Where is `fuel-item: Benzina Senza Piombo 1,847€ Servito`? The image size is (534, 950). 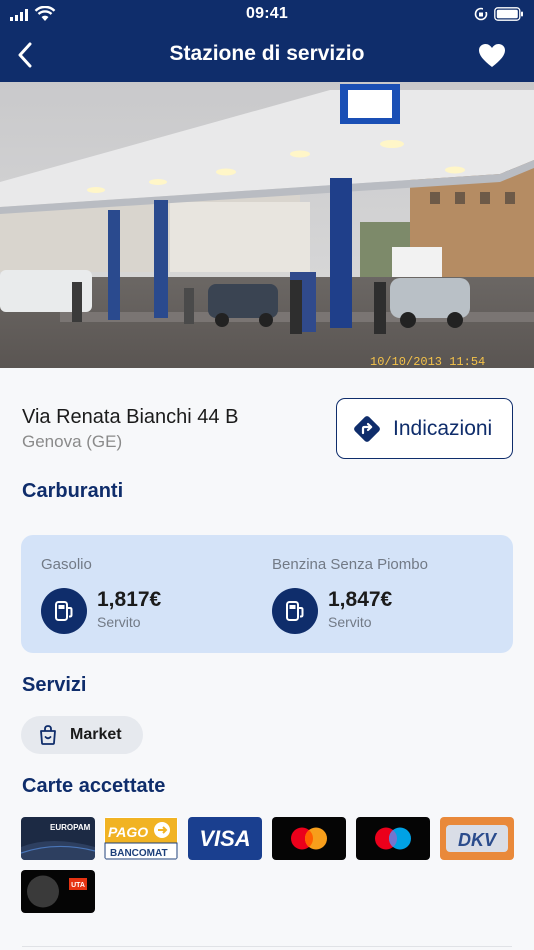
fuel-item: Benzina Senza Piombo 1,847€ Servito is located at coordinates (387, 594).